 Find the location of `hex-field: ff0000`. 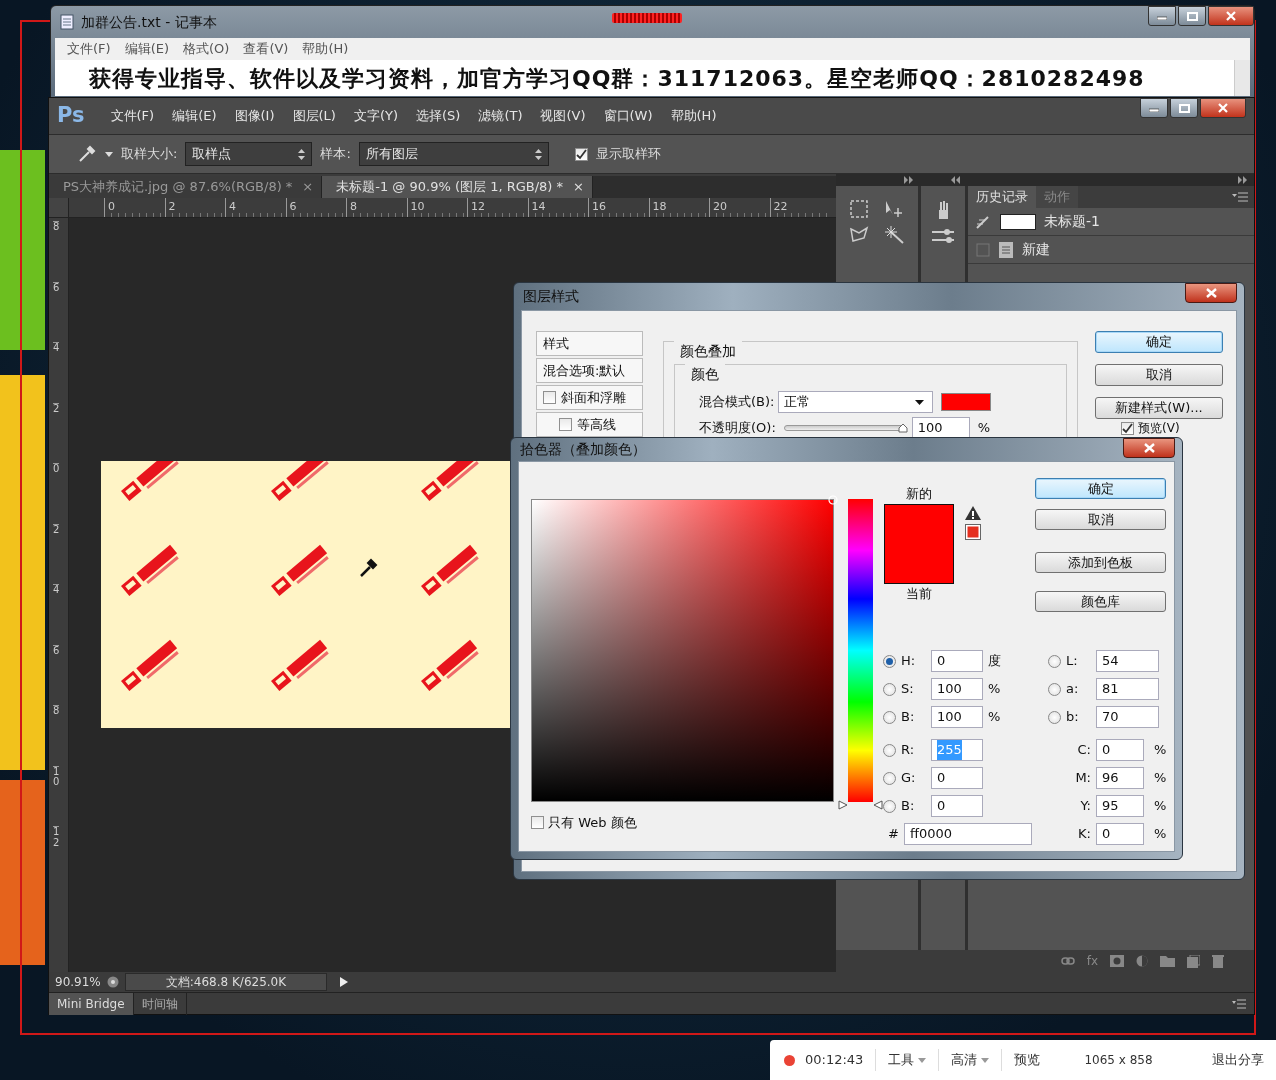

hex-field: ff0000 is located at coordinates (968, 834).